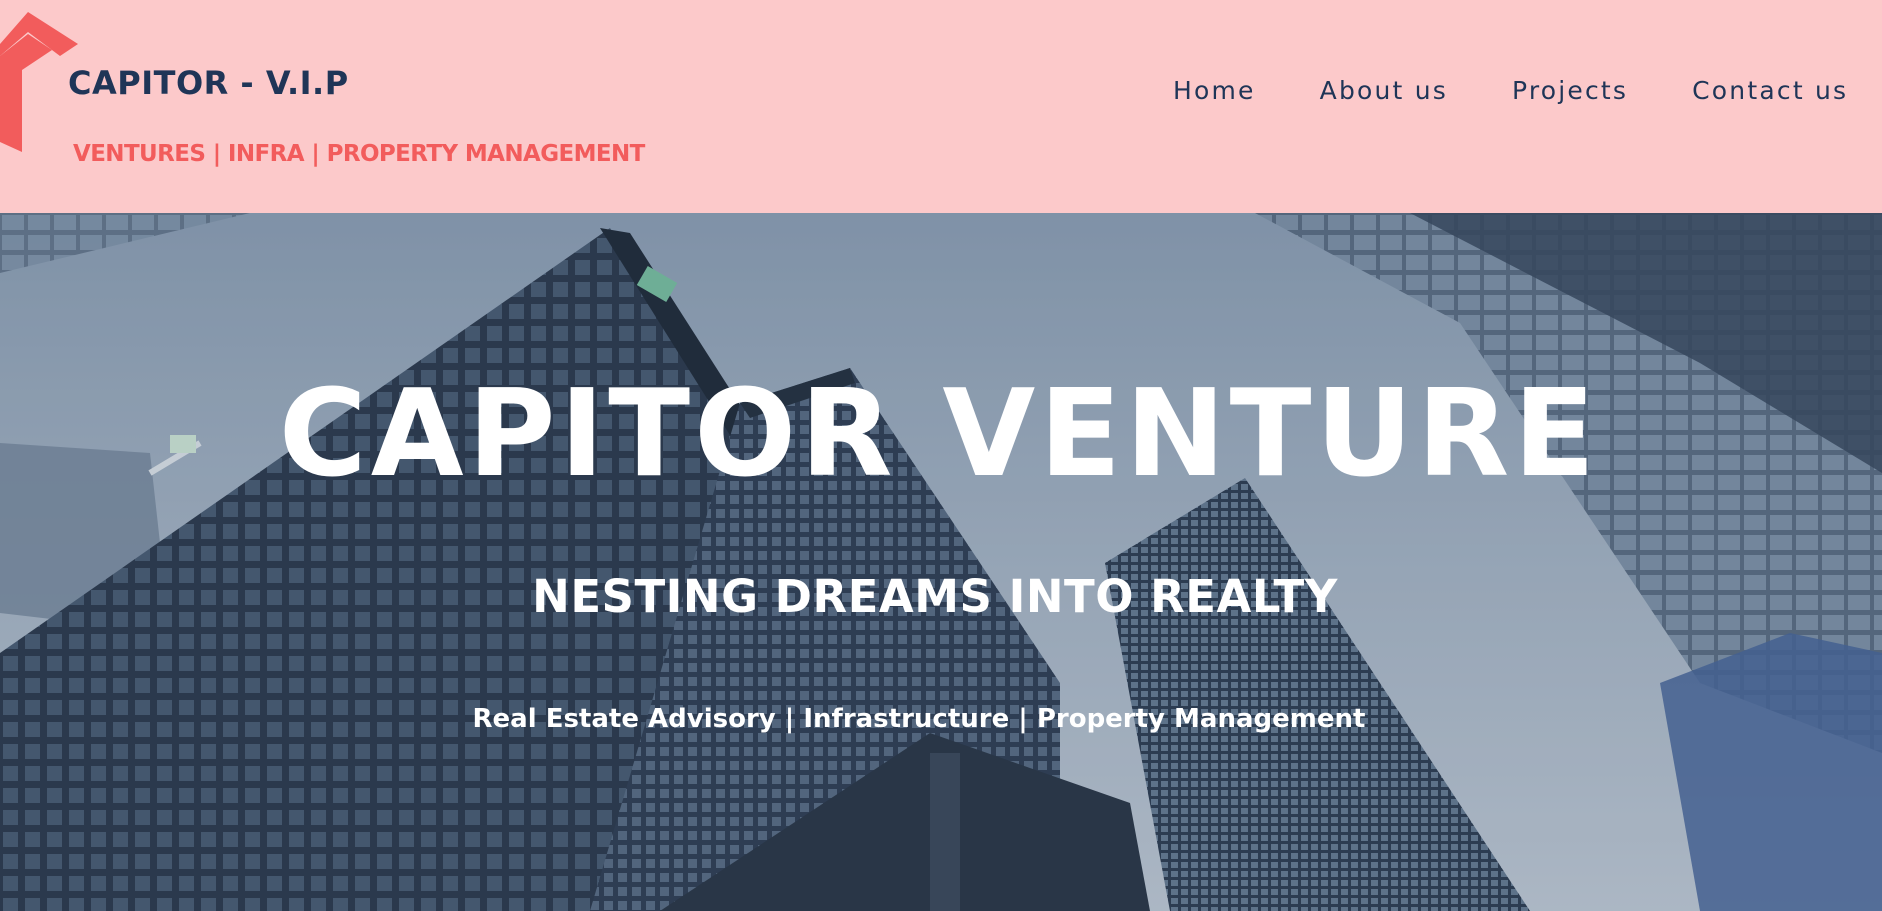 The image size is (1882, 911). Describe the element at coordinates (939, 434) in the screenshot. I see `hero-title: CAPITOR VENTURE` at that location.